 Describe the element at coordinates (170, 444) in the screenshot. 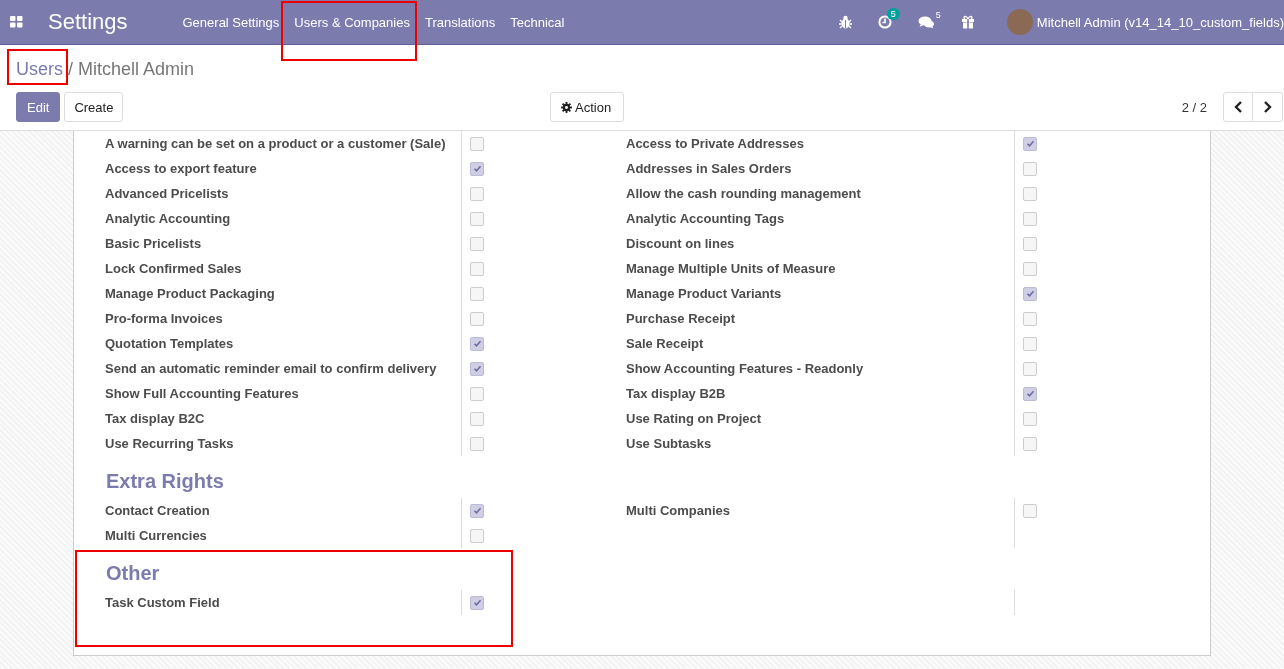

I see `field-label: Use Recurring Tasks` at that location.